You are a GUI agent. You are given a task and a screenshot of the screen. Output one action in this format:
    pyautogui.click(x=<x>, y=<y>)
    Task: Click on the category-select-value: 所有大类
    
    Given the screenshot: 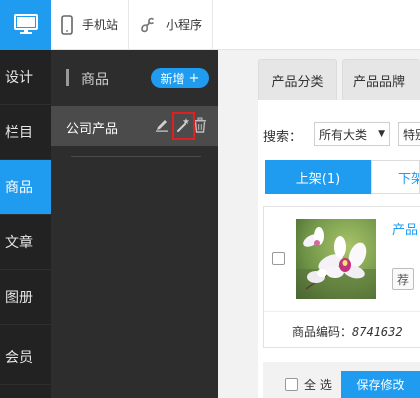 What is the action you would take?
    pyautogui.click(x=343, y=134)
    